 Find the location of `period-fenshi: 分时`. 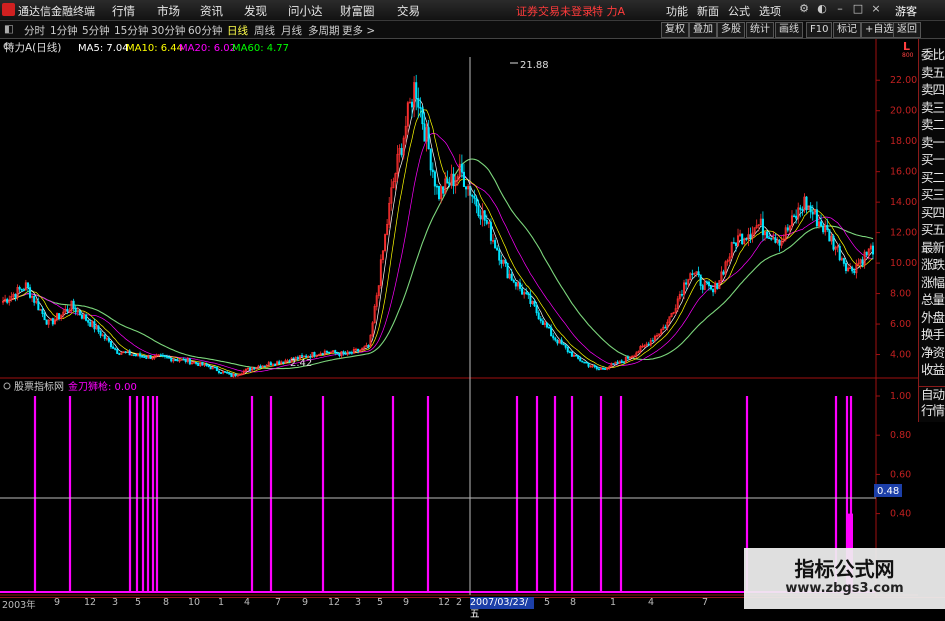

period-fenshi: 分时 is located at coordinates (34, 30).